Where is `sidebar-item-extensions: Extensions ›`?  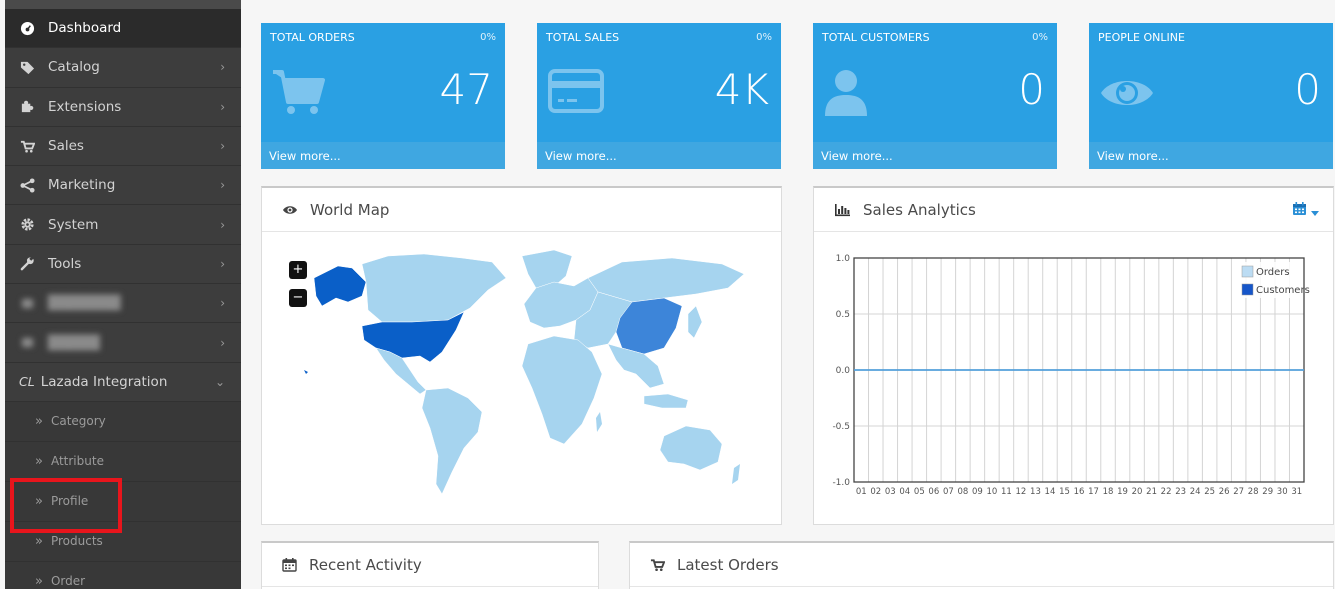 sidebar-item-extensions: Extensions › is located at coordinates (123, 107).